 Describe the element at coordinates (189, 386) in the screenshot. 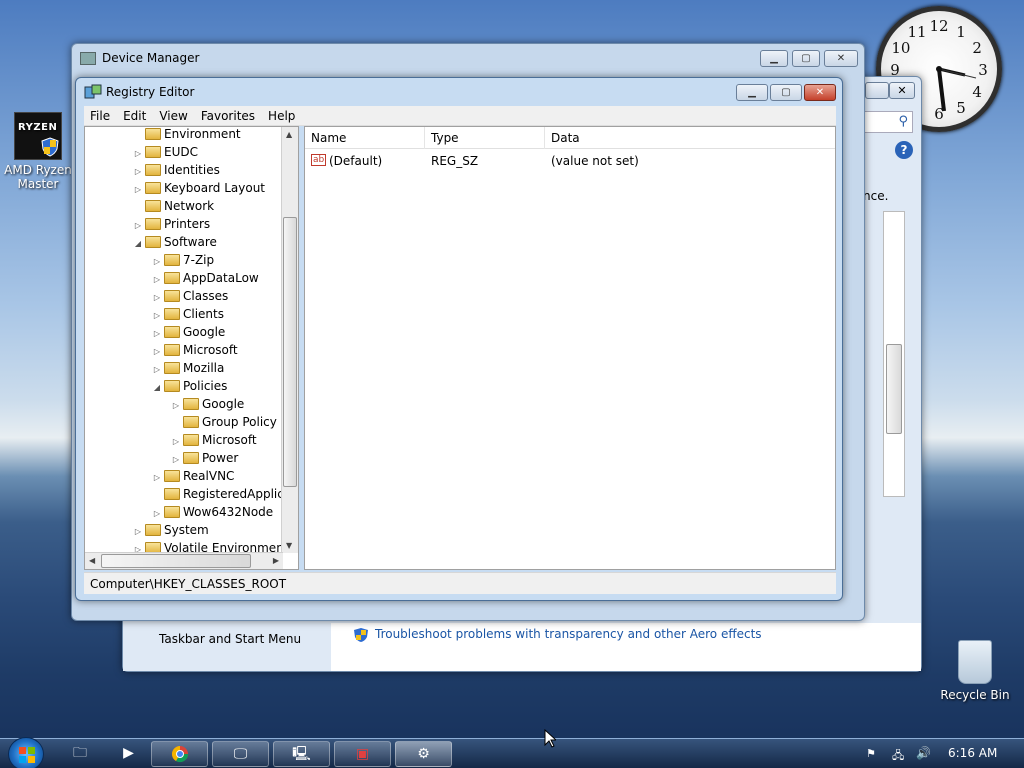

I see `tree-node: ◢ Policies` at that location.